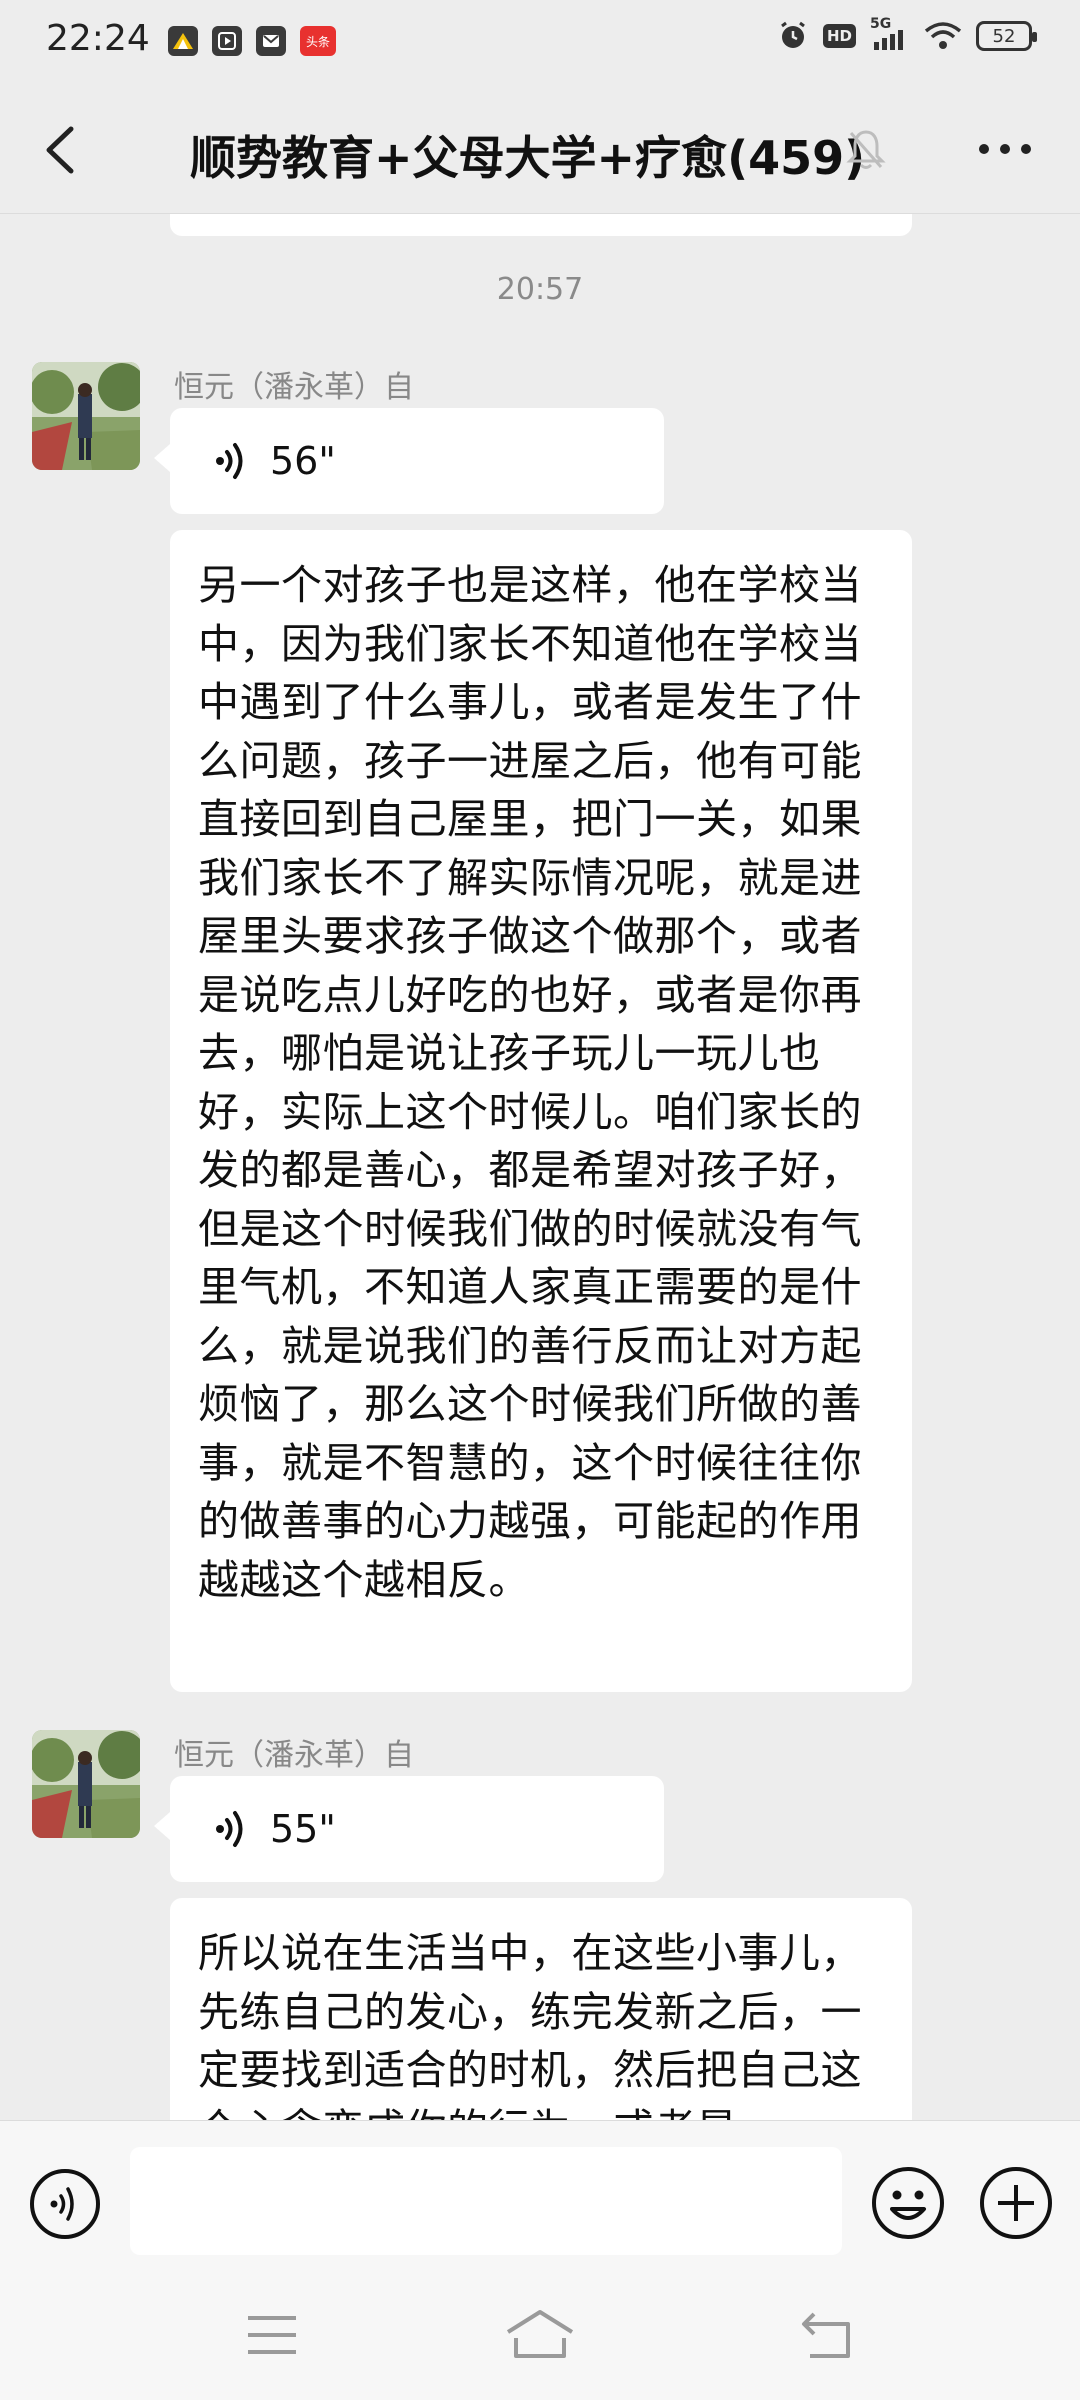 This screenshot has width=1080, height=2400. I want to click on status-app-icons: 头条, so click(252, 41).